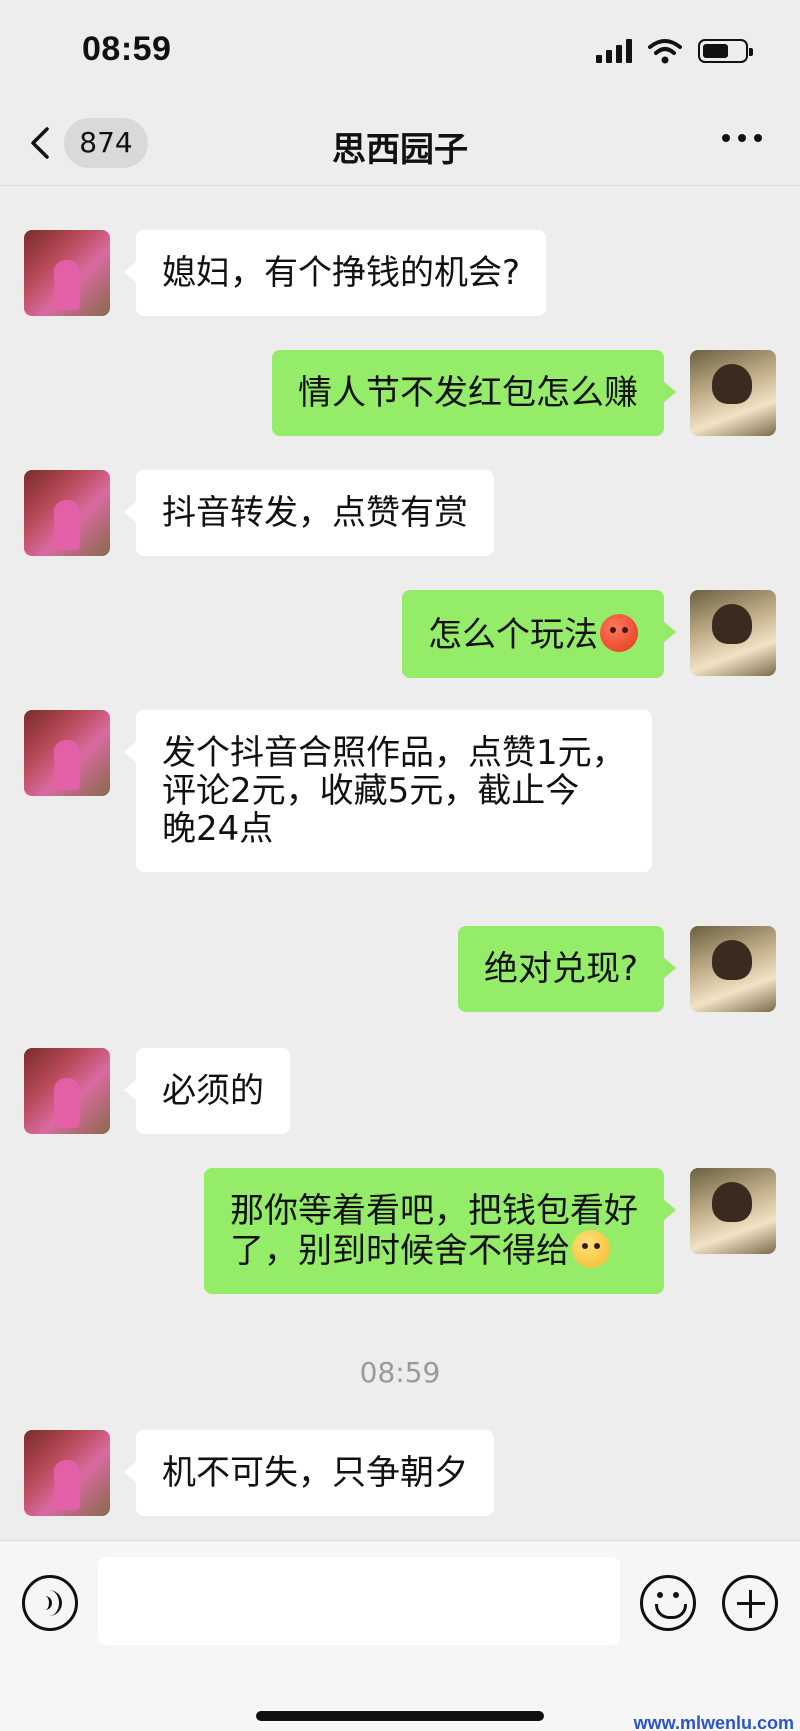 Image resolution: width=800 pixels, height=1731 pixels. I want to click on message-bubble: 必须的, so click(207, 1091).